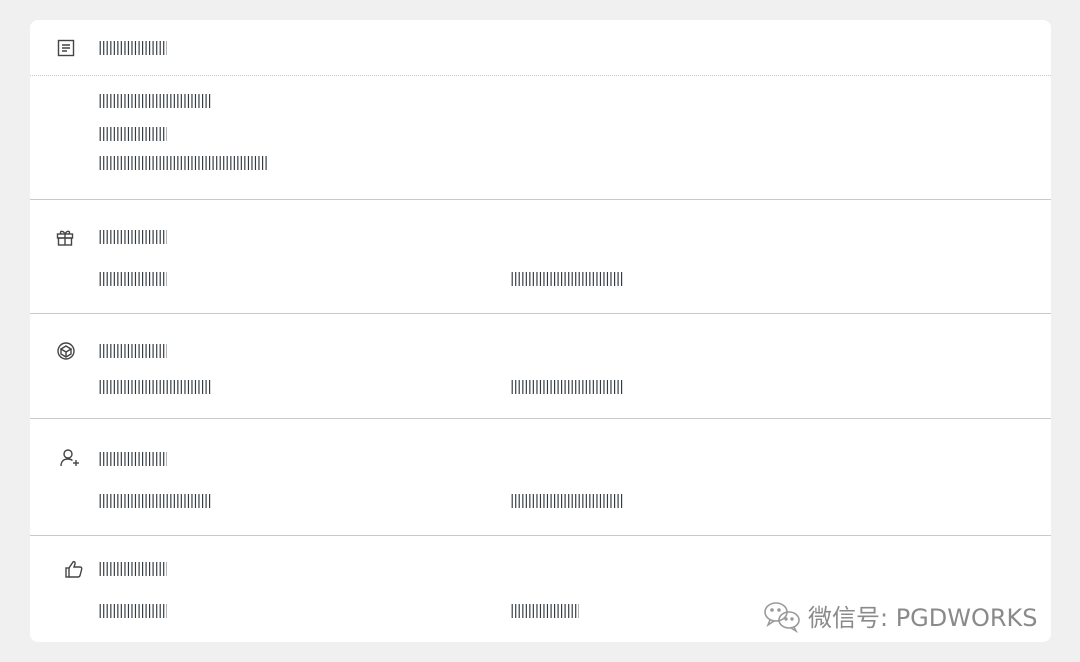  Describe the element at coordinates (131, 569) in the screenshot. I see `section-title-feedback: ||||||||||||||||||||` at that location.